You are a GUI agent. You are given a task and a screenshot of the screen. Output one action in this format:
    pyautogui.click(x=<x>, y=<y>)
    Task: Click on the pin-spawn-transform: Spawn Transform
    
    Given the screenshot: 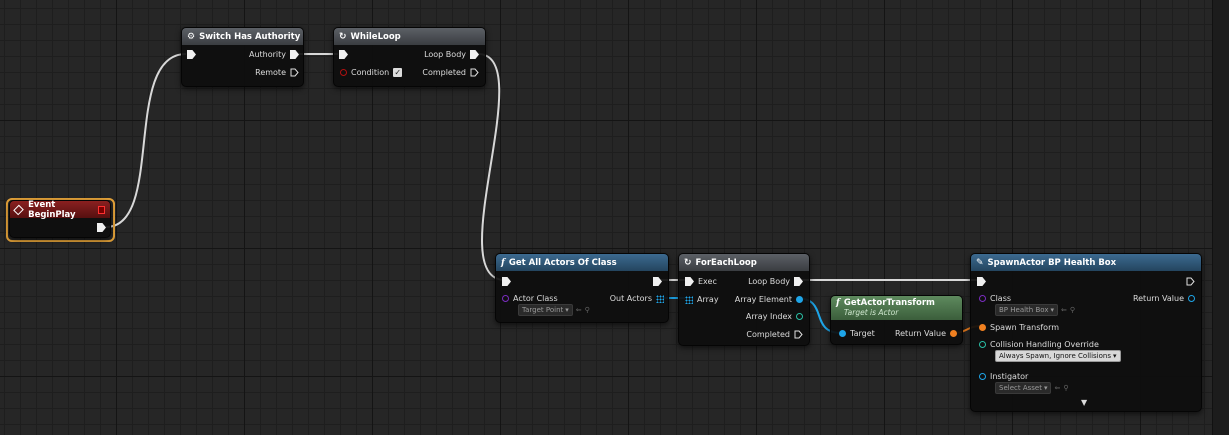 What is the action you would take?
    pyautogui.click(x=1019, y=327)
    